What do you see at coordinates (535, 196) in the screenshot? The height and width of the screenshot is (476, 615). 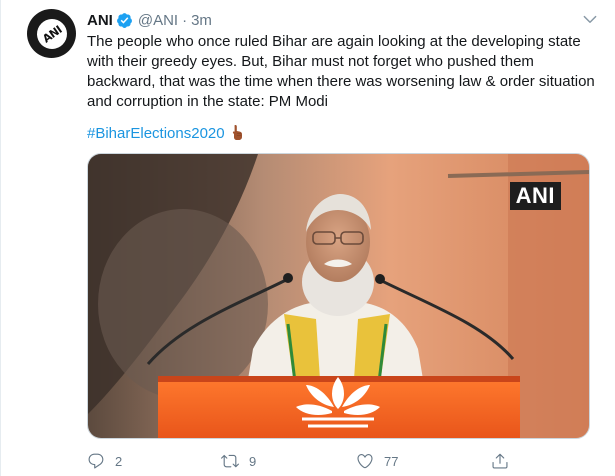 I see `media-watermark: ANI` at bounding box center [535, 196].